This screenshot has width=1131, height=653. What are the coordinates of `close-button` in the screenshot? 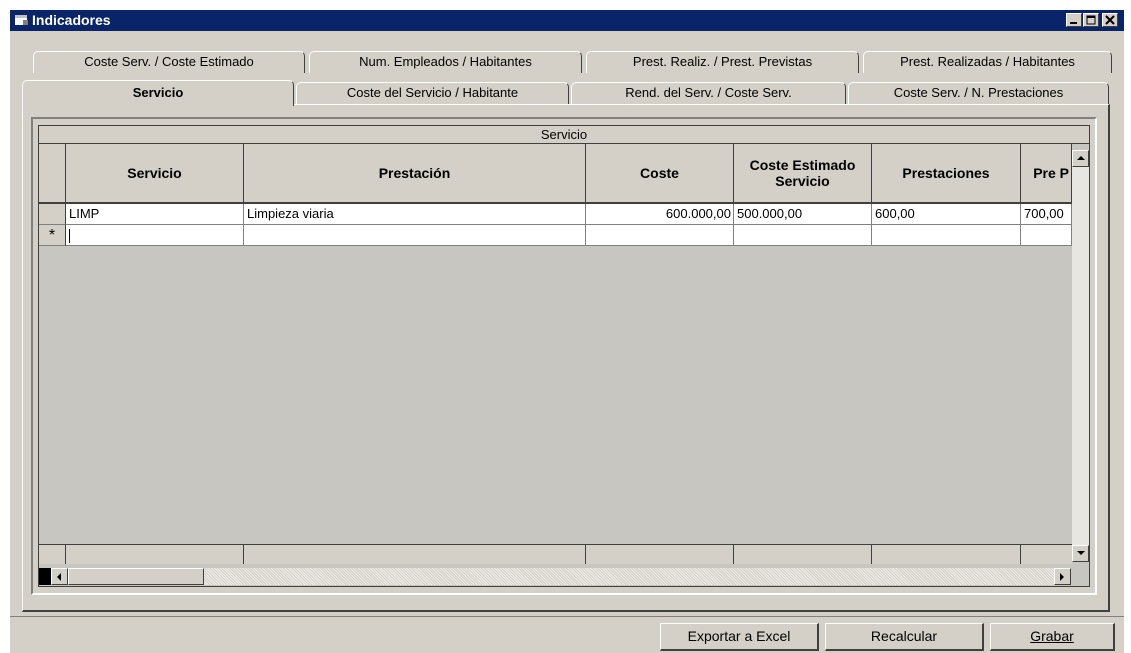 It's located at (1110, 20).